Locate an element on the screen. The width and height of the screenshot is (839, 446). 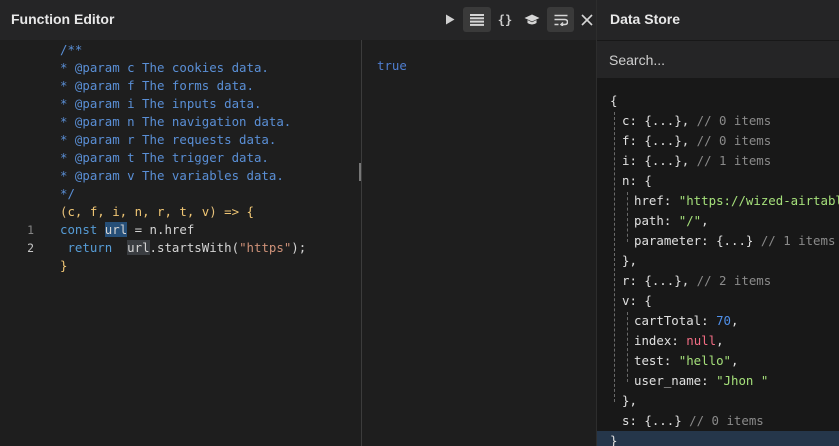
close-button is located at coordinates (587, 19).